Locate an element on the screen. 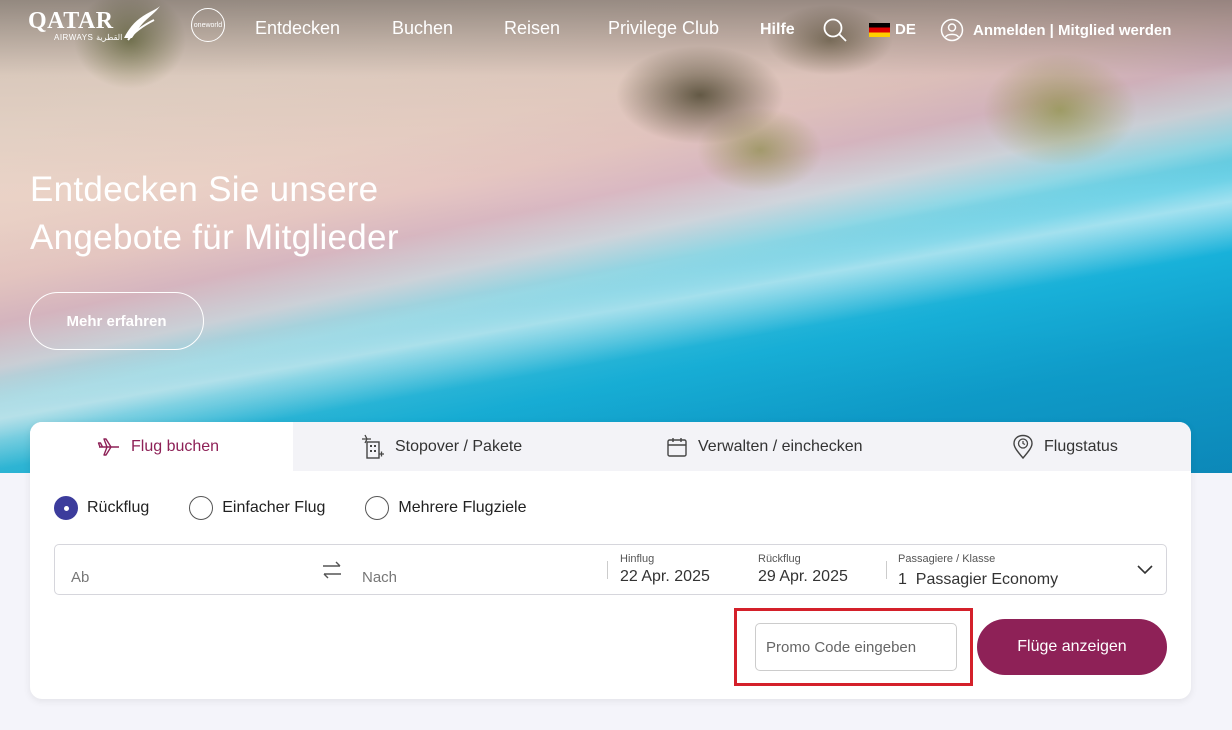 This screenshot has width=1232, height=730. to-field: Nach is located at coordinates (379, 577).